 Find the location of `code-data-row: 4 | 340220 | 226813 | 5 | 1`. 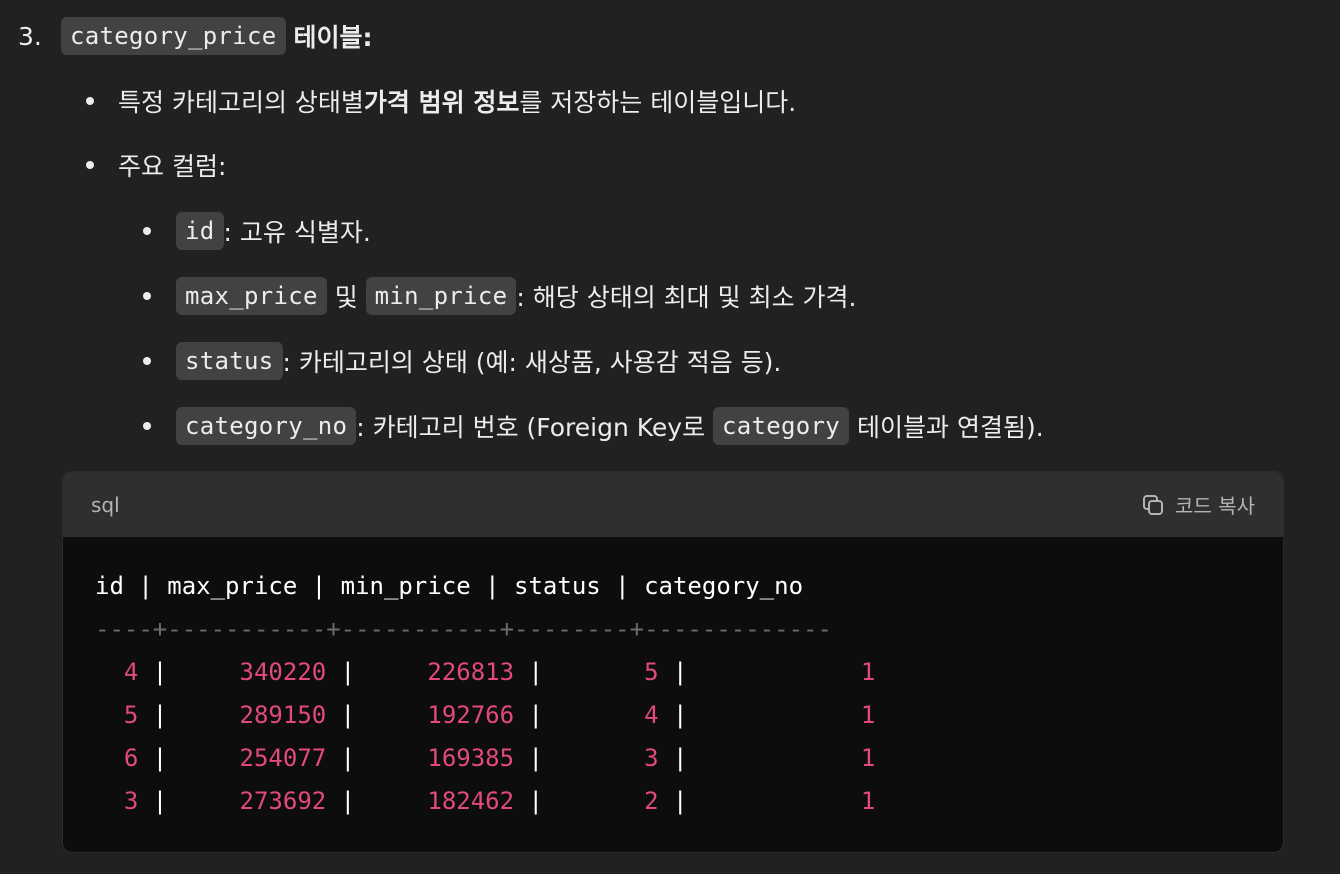

code-data-row: 4 | 340220 | 226813 | 5 | 1 is located at coordinates (689, 672).